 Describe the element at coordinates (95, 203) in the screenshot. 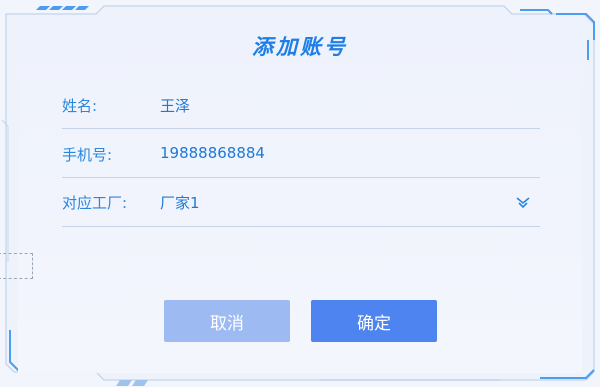

I see `factory-label: 对应工厂:` at that location.